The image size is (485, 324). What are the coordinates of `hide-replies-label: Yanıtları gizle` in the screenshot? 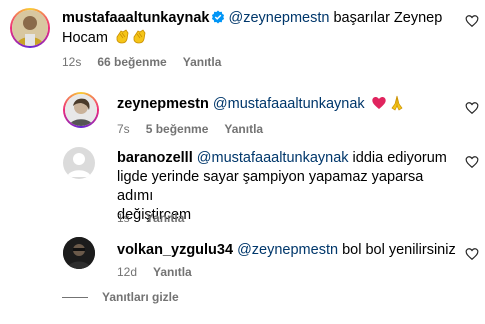 It's located at (140, 297).